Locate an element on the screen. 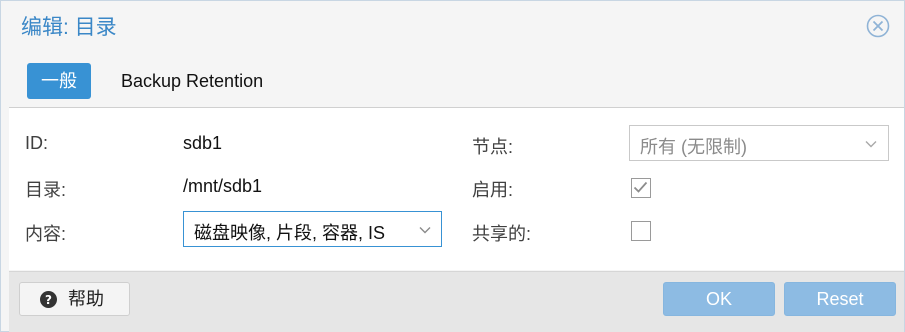  shared-checkbox is located at coordinates (641, 231).